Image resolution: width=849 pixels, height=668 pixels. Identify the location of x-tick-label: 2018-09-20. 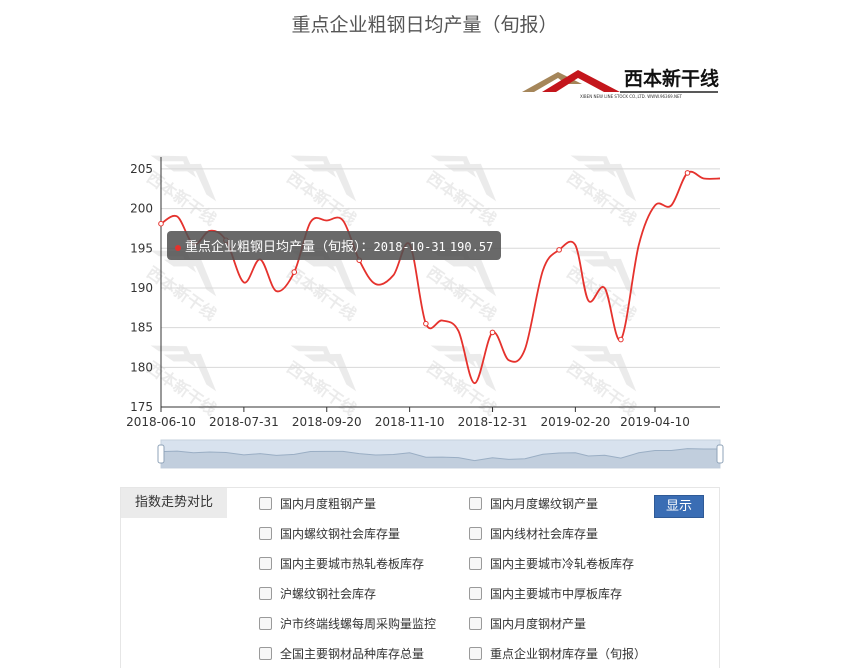
(327, 422).